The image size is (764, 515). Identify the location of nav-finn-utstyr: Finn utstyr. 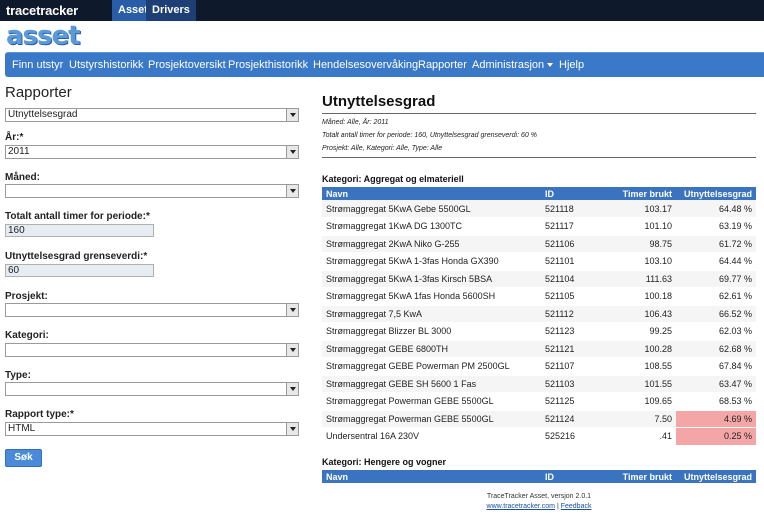
(37, 65).